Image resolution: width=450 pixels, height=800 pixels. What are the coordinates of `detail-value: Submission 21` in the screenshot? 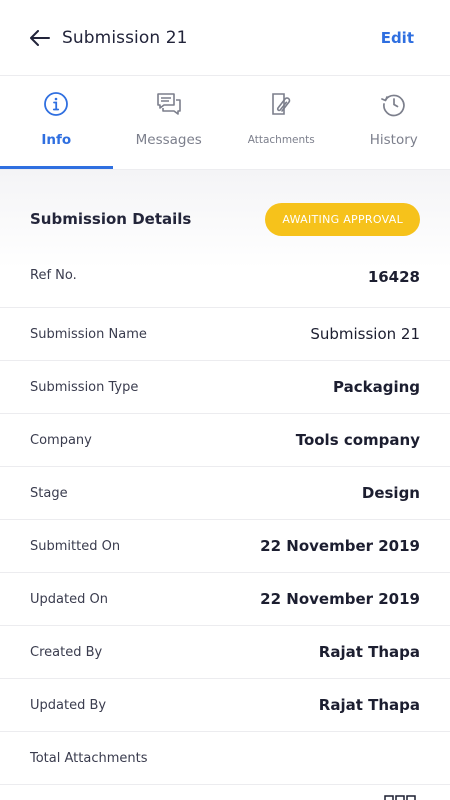 It's located at (365, 334).